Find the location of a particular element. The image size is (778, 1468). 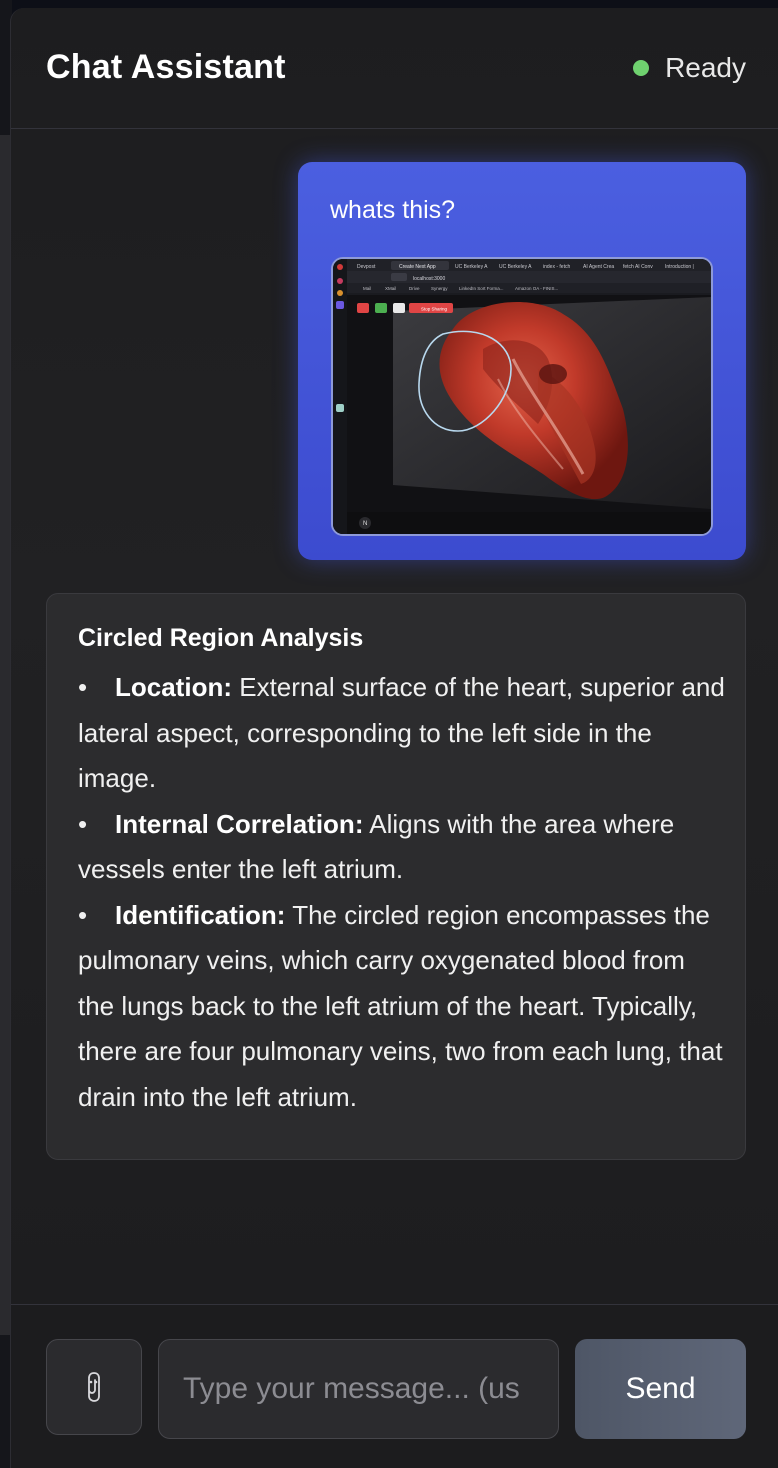

status-indicator: Ready is located at coordinates (689, 68).